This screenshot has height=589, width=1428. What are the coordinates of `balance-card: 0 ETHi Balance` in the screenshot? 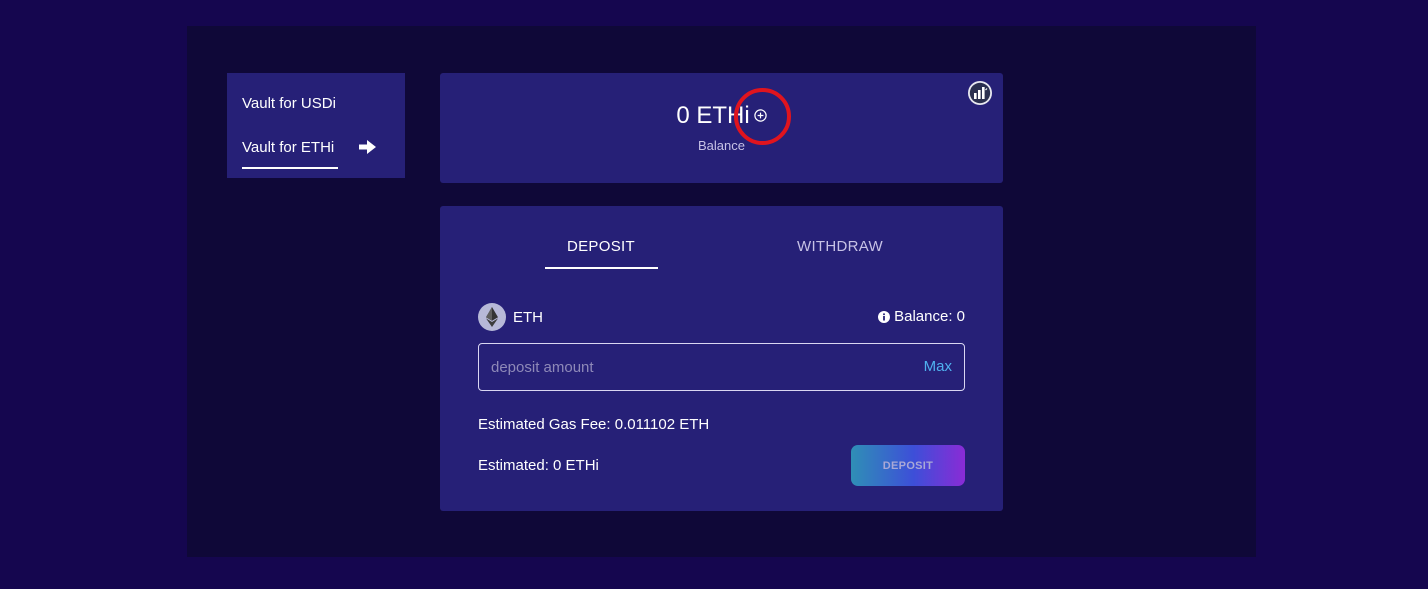 It's located at (721, 128).